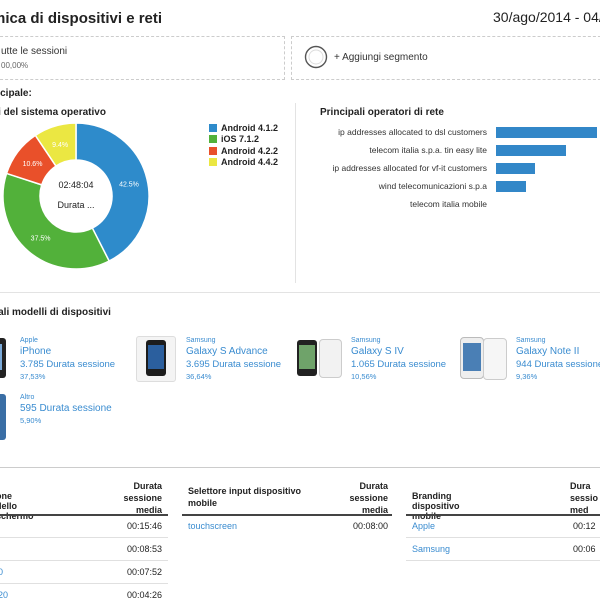 This screenshot has width=600, height=600. Describe the element at coordinates (144, 526) in the screenshot. I see `table-row-value: 00:15:46` at that location.